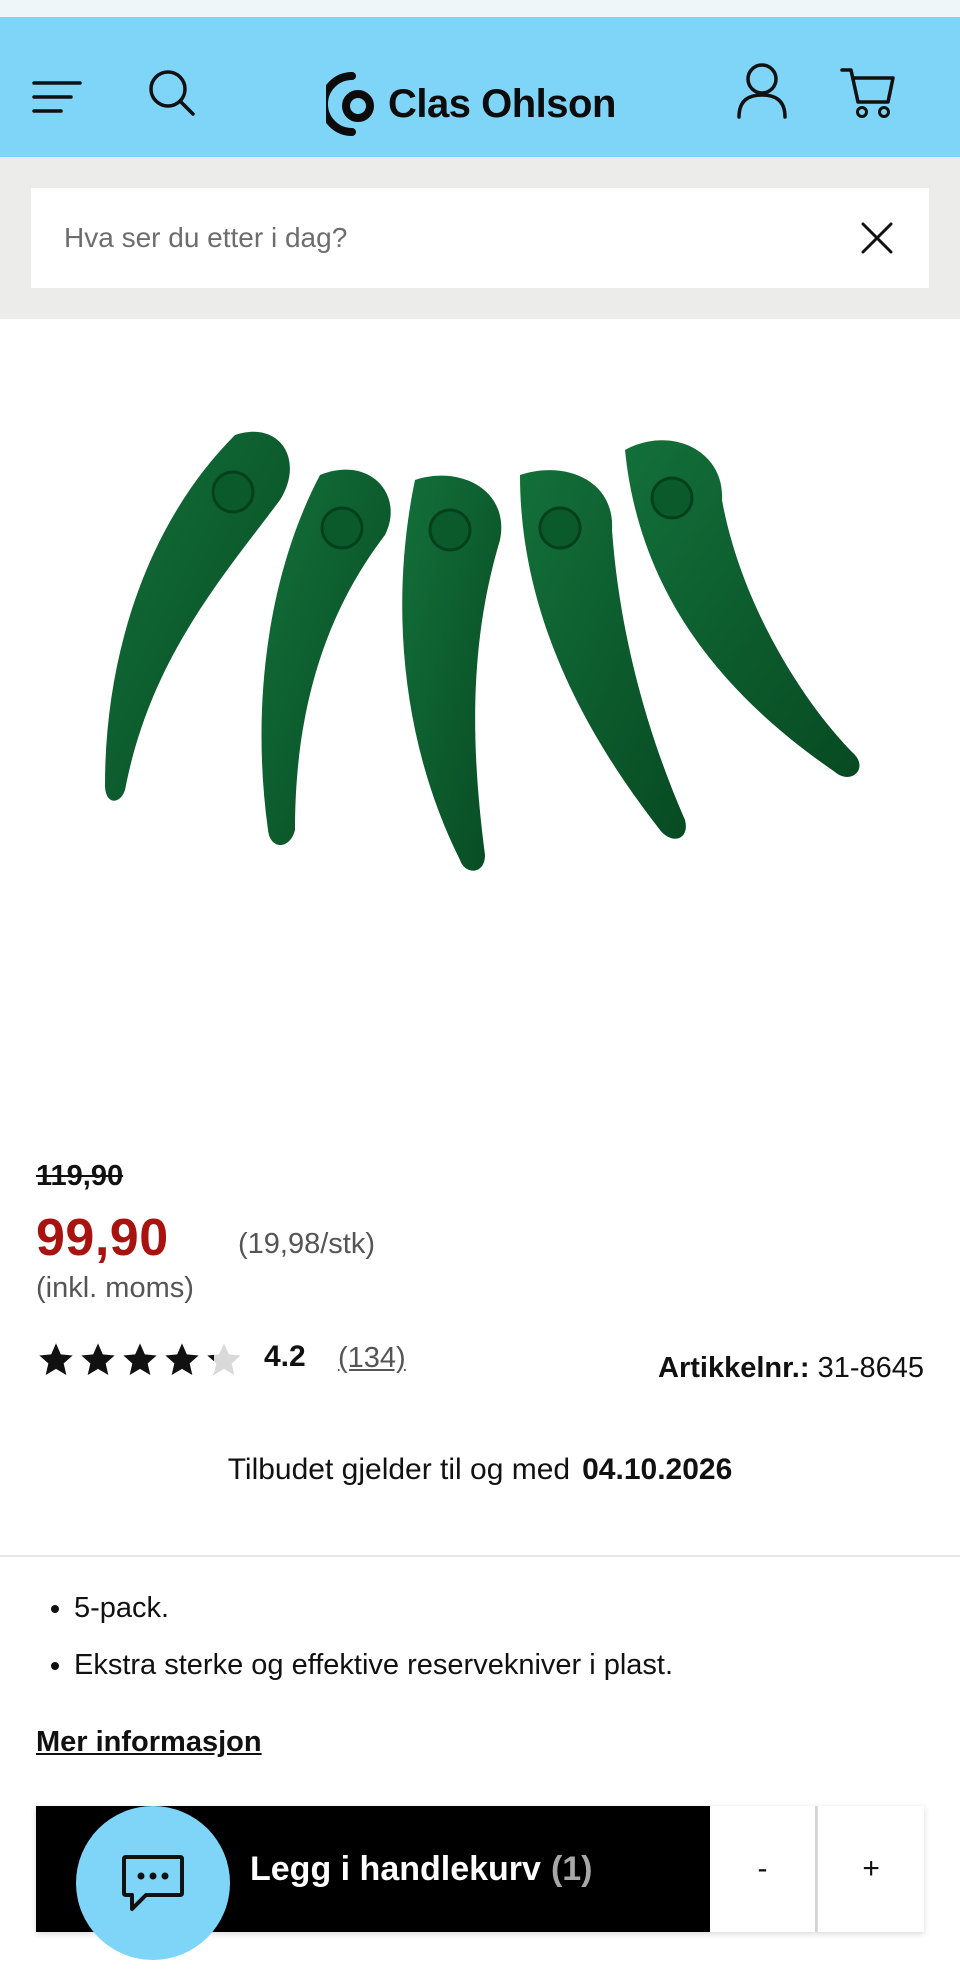 The height and width of the screenshot is (1977, 960). What do you see at coordinates (350, 104) in the screenshot?
I see `brand-mark-icon` at bounding box center [350, 104].